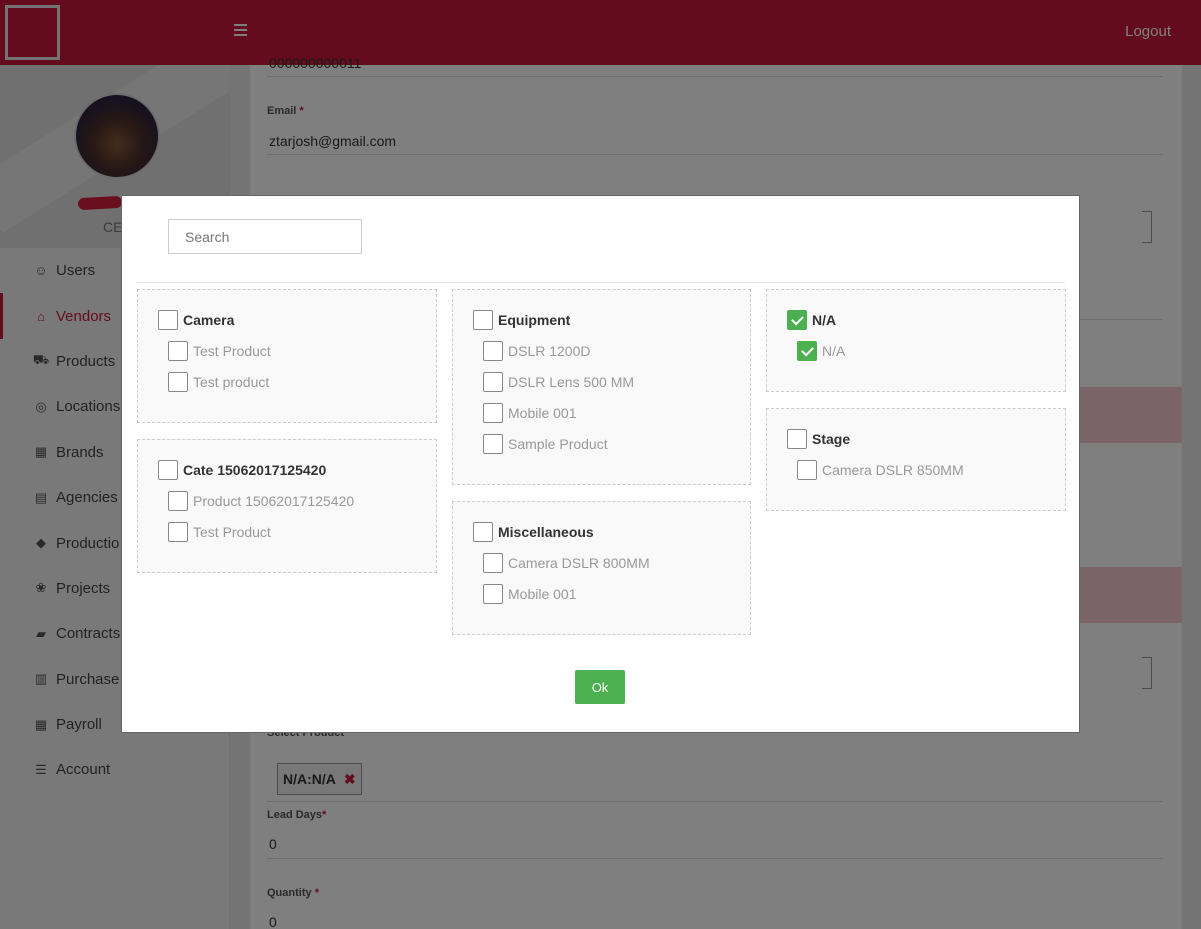 The image size is (1201, 929). I want to click on category-label: N/A, so click(824, 320).